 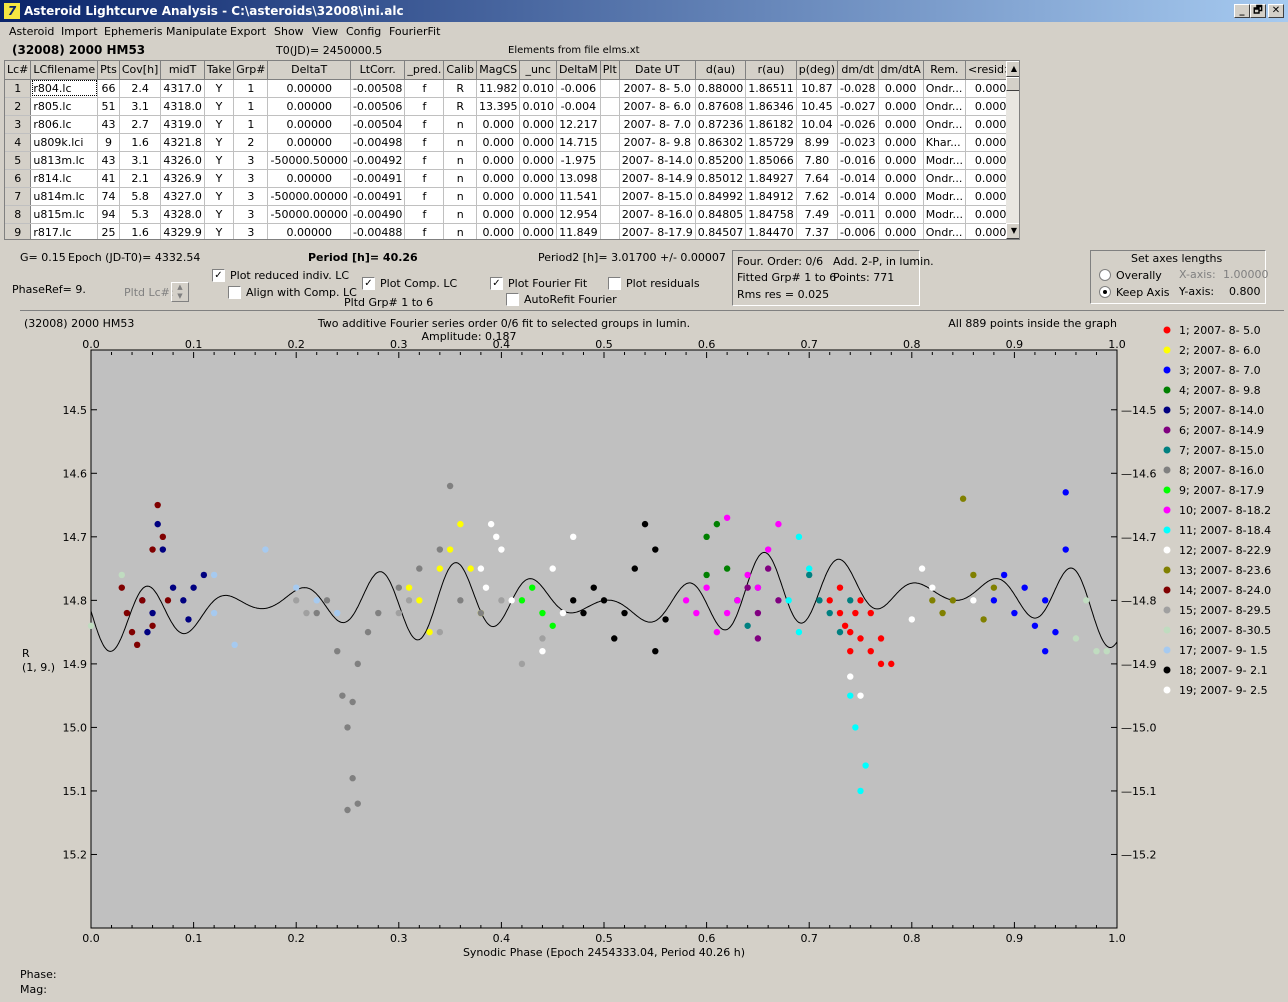 What do you see at coordinates (578, 160) in the screenshot?
I see `table-cell: -1.975` at bounding box center [578, 160].